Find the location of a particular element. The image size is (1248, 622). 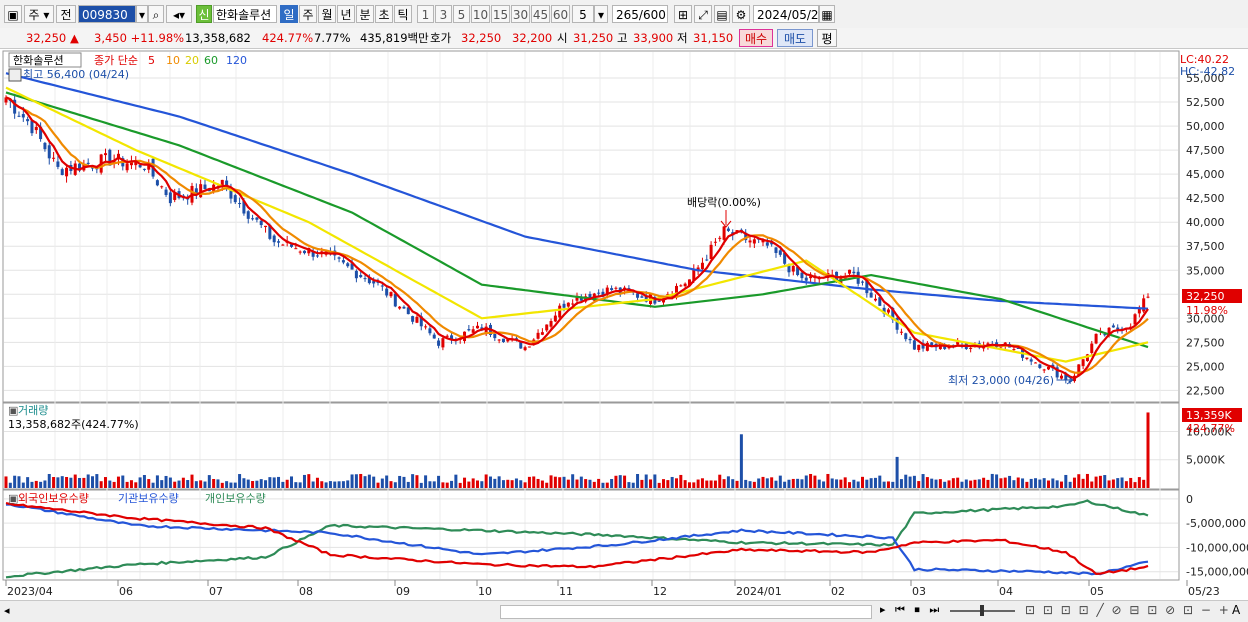

legend-ma60: 60 is located at coordinates (211, 60).